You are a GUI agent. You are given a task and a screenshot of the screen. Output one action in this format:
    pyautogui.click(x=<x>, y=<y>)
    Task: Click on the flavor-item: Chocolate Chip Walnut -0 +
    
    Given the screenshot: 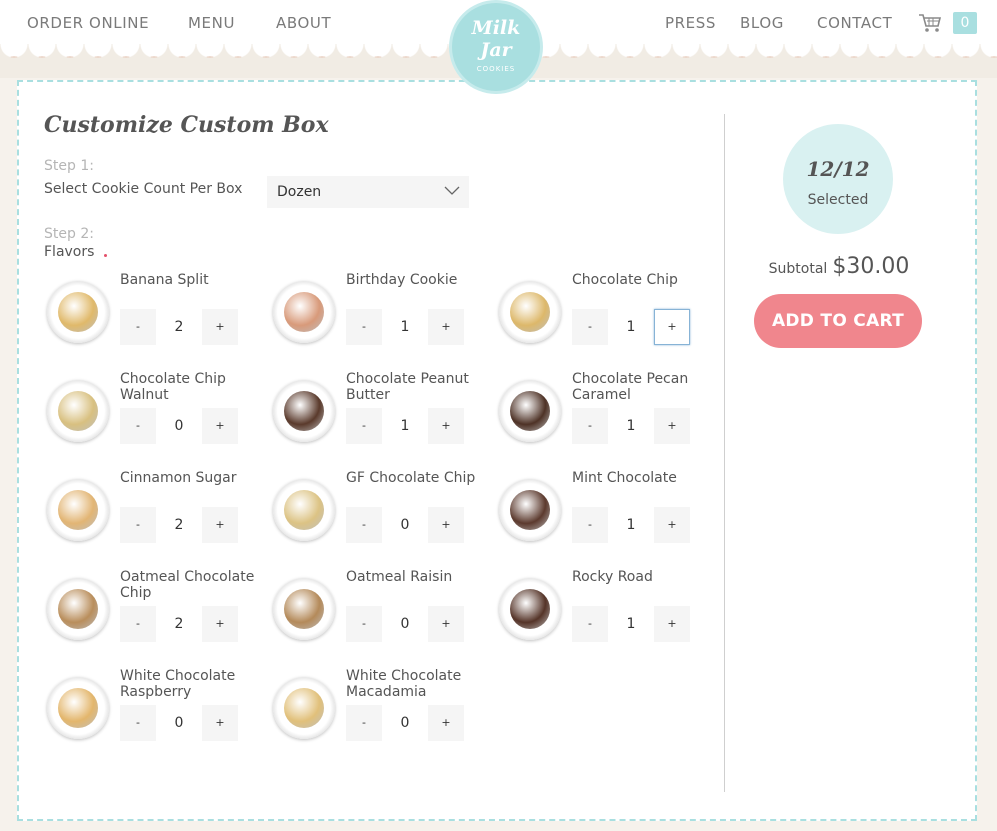 What is the action you would take?
    pyautogui.click(x=159, y=420)
    